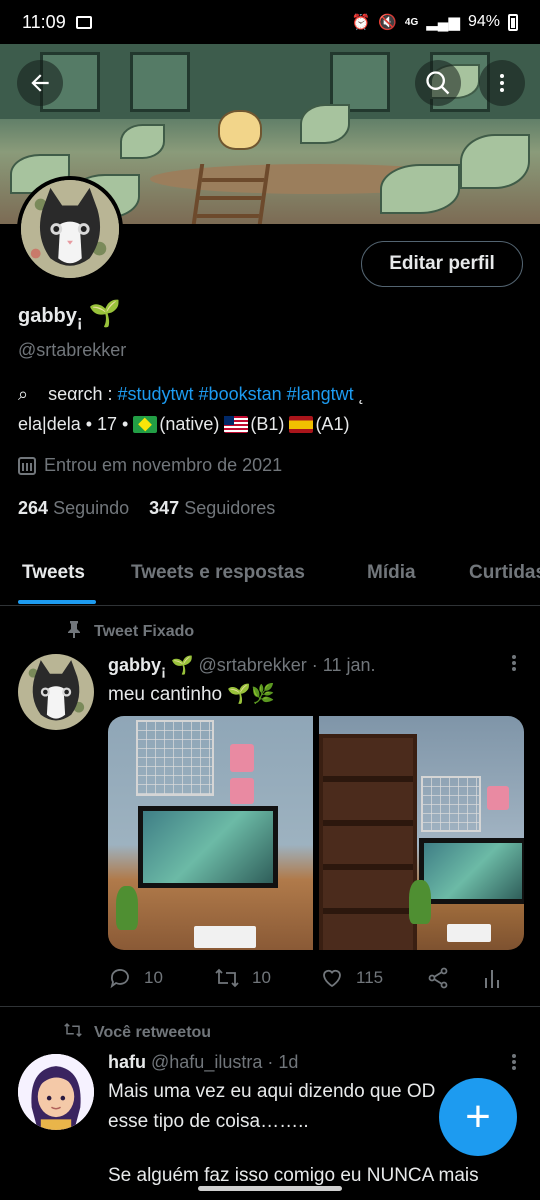 The image size is (540, 1200). Describe the element at coordinates (119, 979) in the screenshot. I see `reply-icon` at that location.